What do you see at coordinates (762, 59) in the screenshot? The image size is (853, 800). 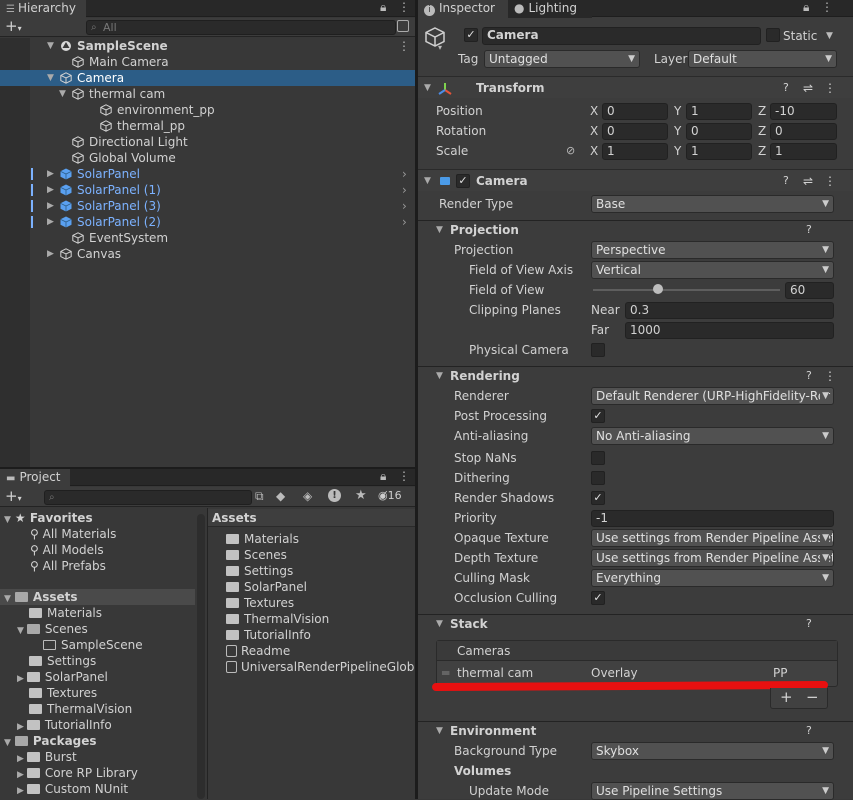 I see `layer-dropdown: Default ▼` at bounding box center [762, 59].